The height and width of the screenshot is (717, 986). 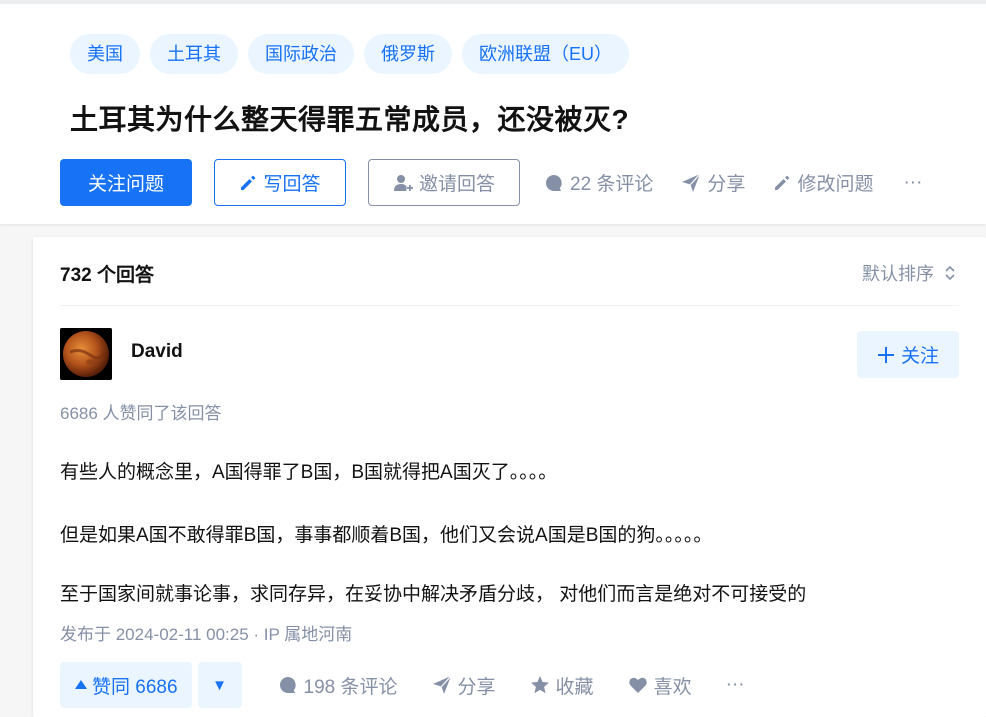 I want to click on plus-icon, so click(x=886, y=355).